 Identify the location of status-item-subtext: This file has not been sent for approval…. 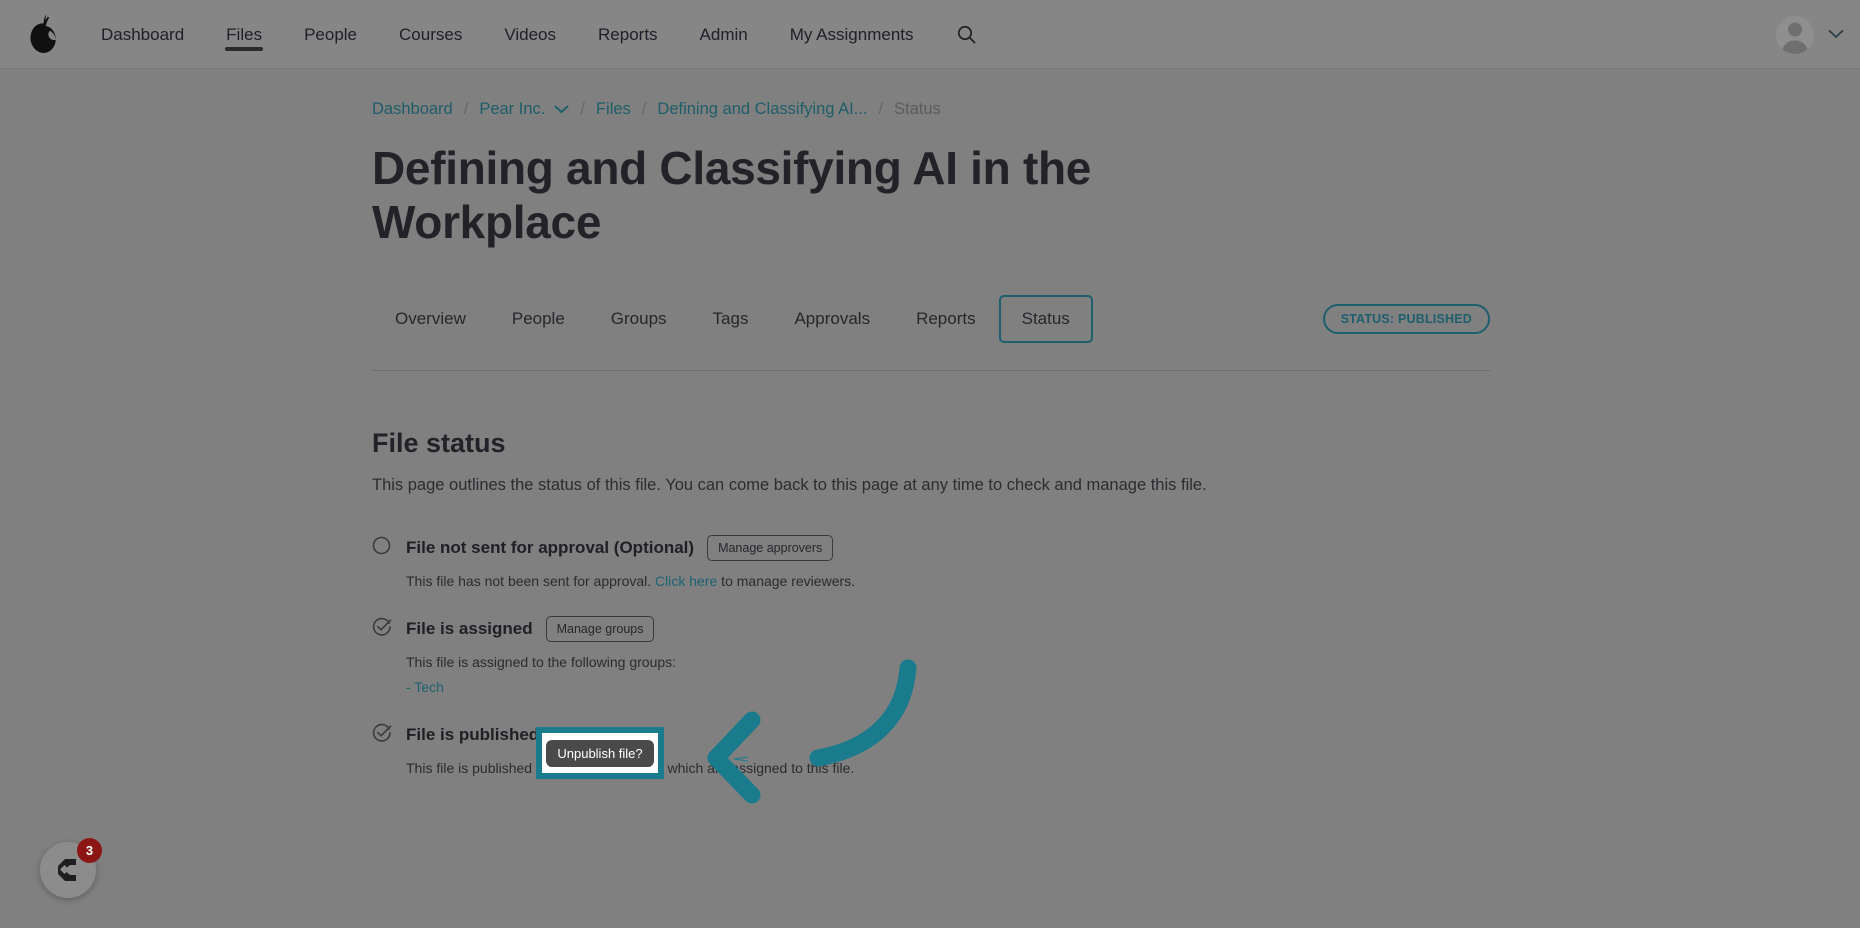
(889, 581).